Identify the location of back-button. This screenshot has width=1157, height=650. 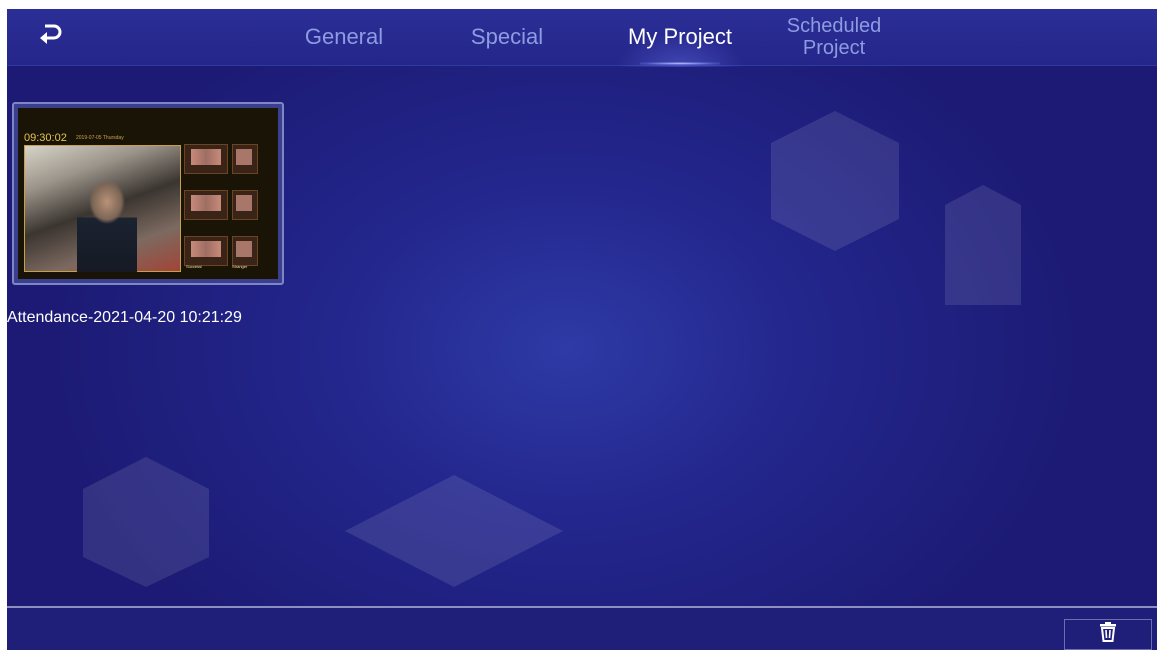
(51, 36).